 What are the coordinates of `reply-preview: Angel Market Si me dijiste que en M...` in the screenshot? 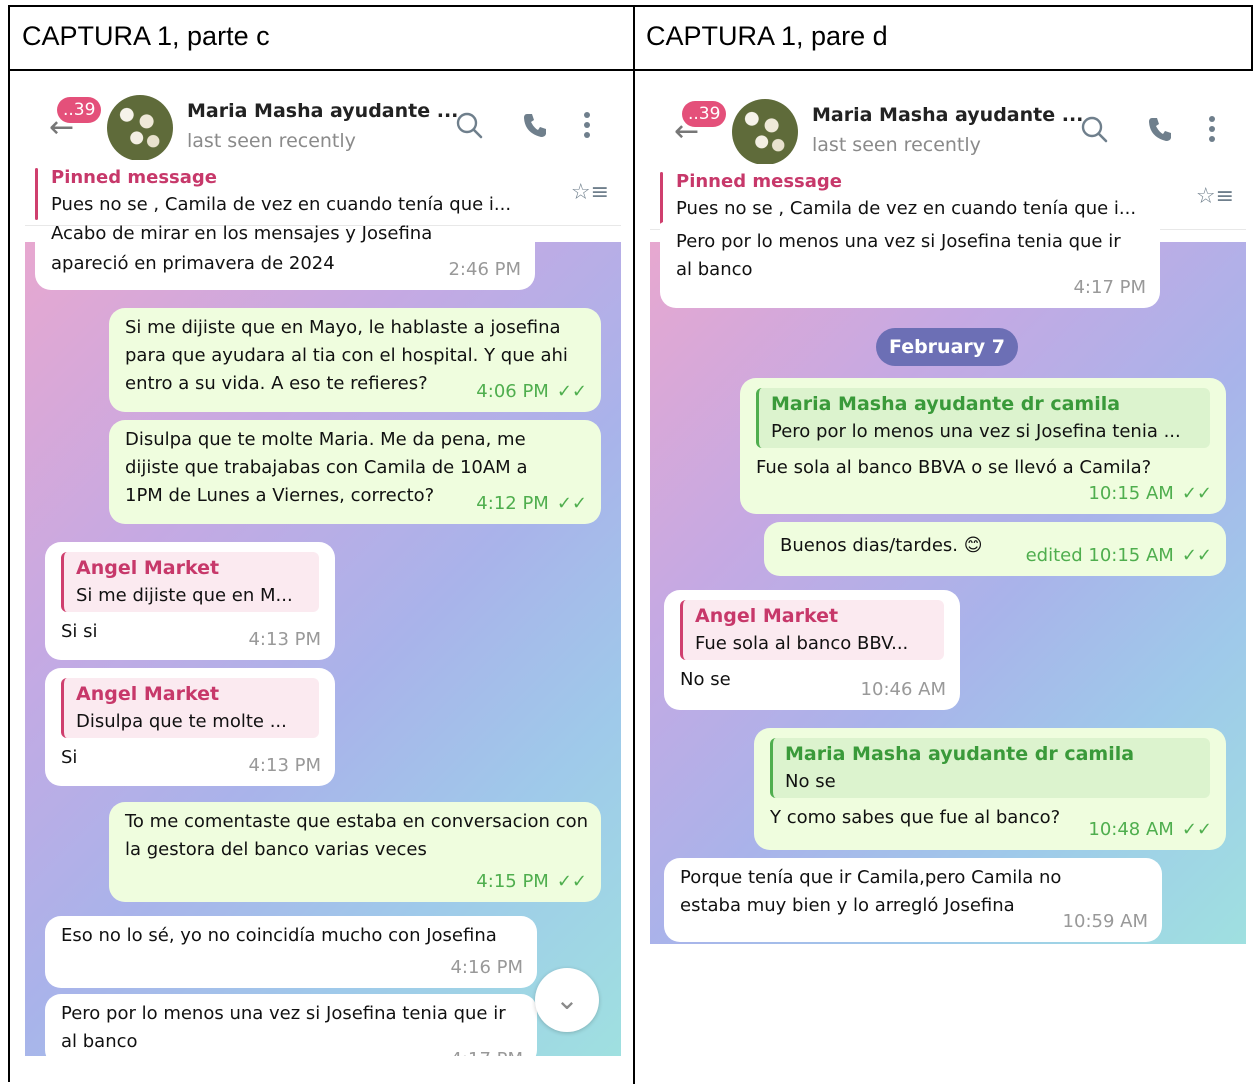 It's located at (190, 582).